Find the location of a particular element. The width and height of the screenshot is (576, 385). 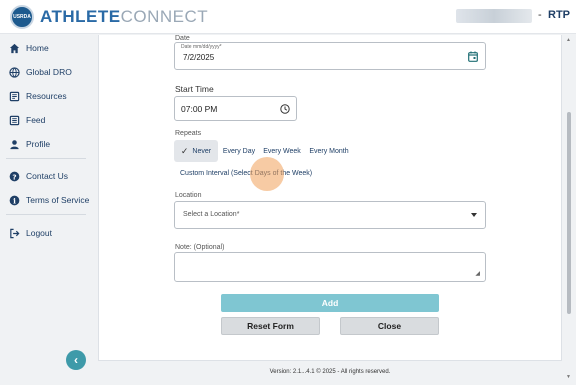

close-button: Close is located at coordinates (389, 326).